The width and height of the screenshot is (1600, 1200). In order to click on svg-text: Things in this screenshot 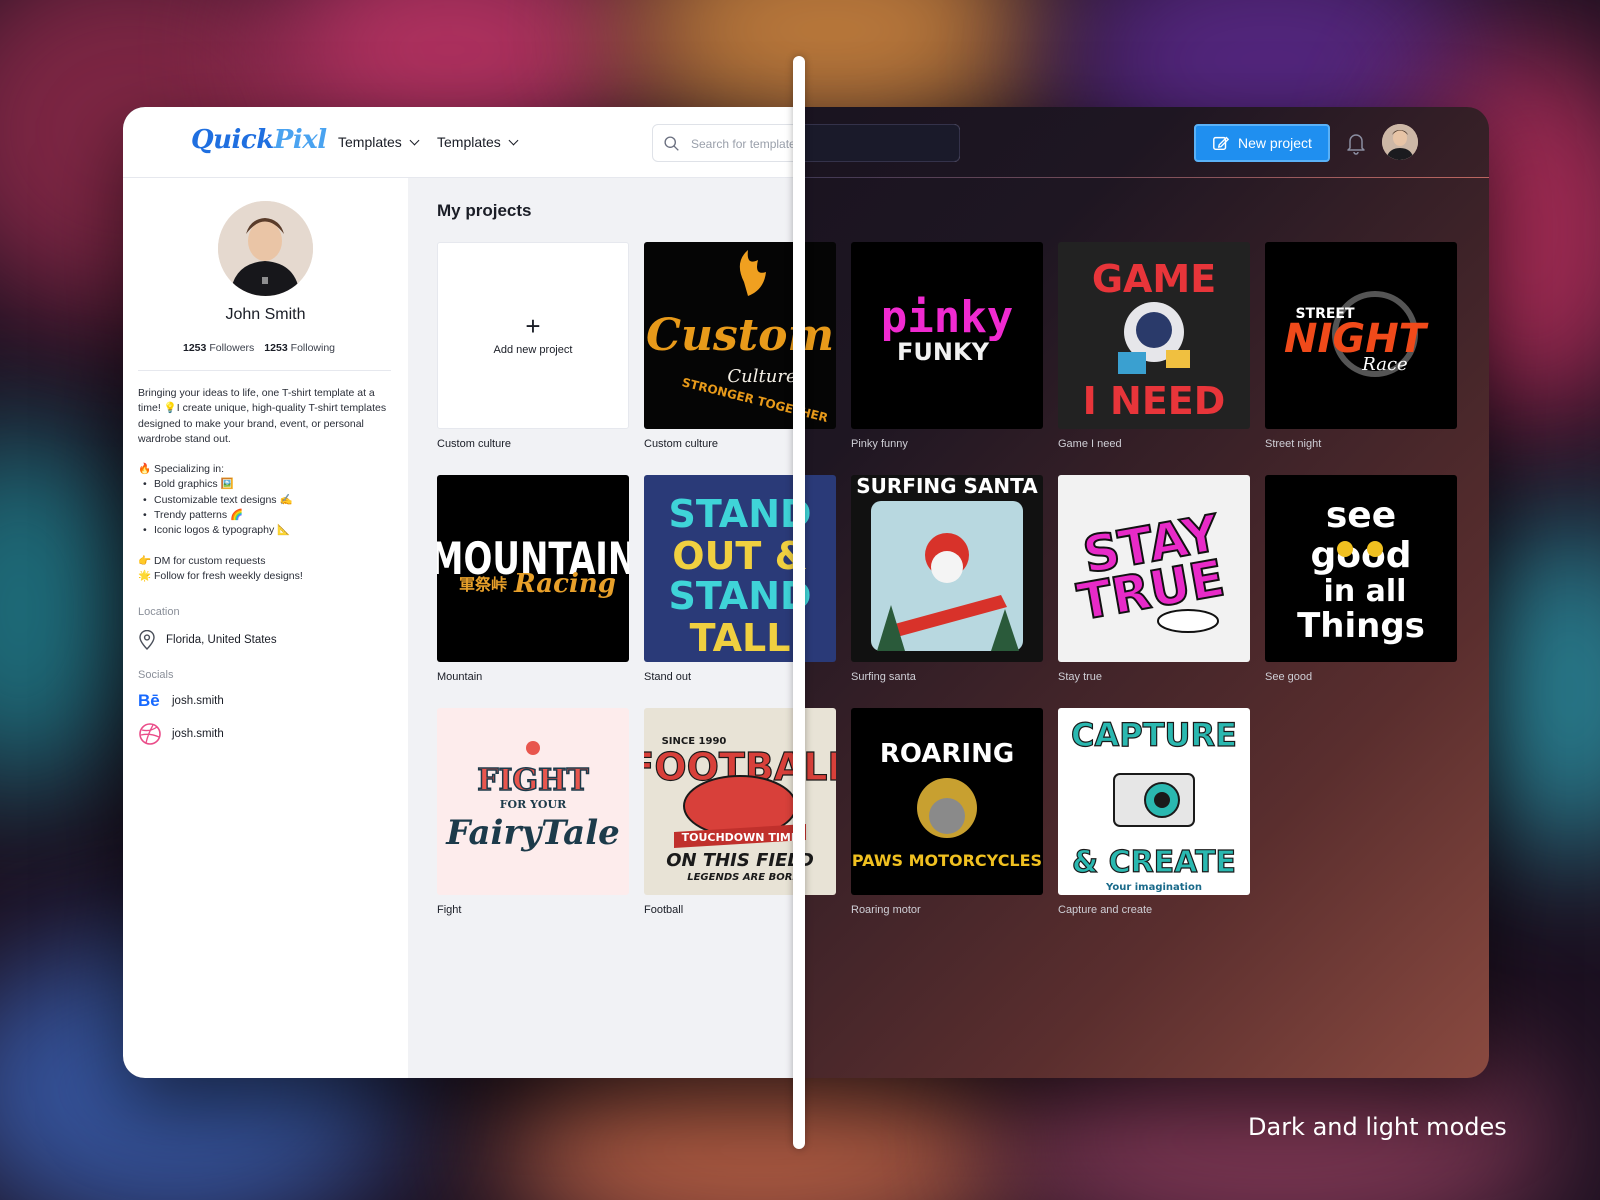, I will do `click(1361, 626)`.